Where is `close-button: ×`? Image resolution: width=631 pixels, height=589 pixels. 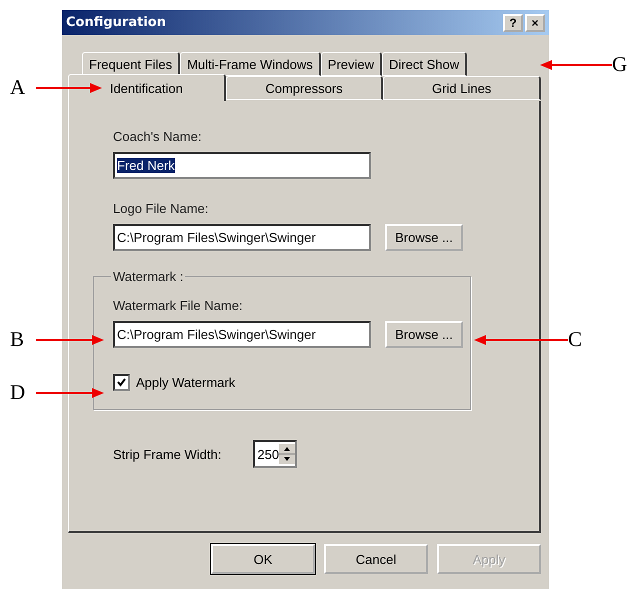 close-button: × is located at coordinates (535, 23).